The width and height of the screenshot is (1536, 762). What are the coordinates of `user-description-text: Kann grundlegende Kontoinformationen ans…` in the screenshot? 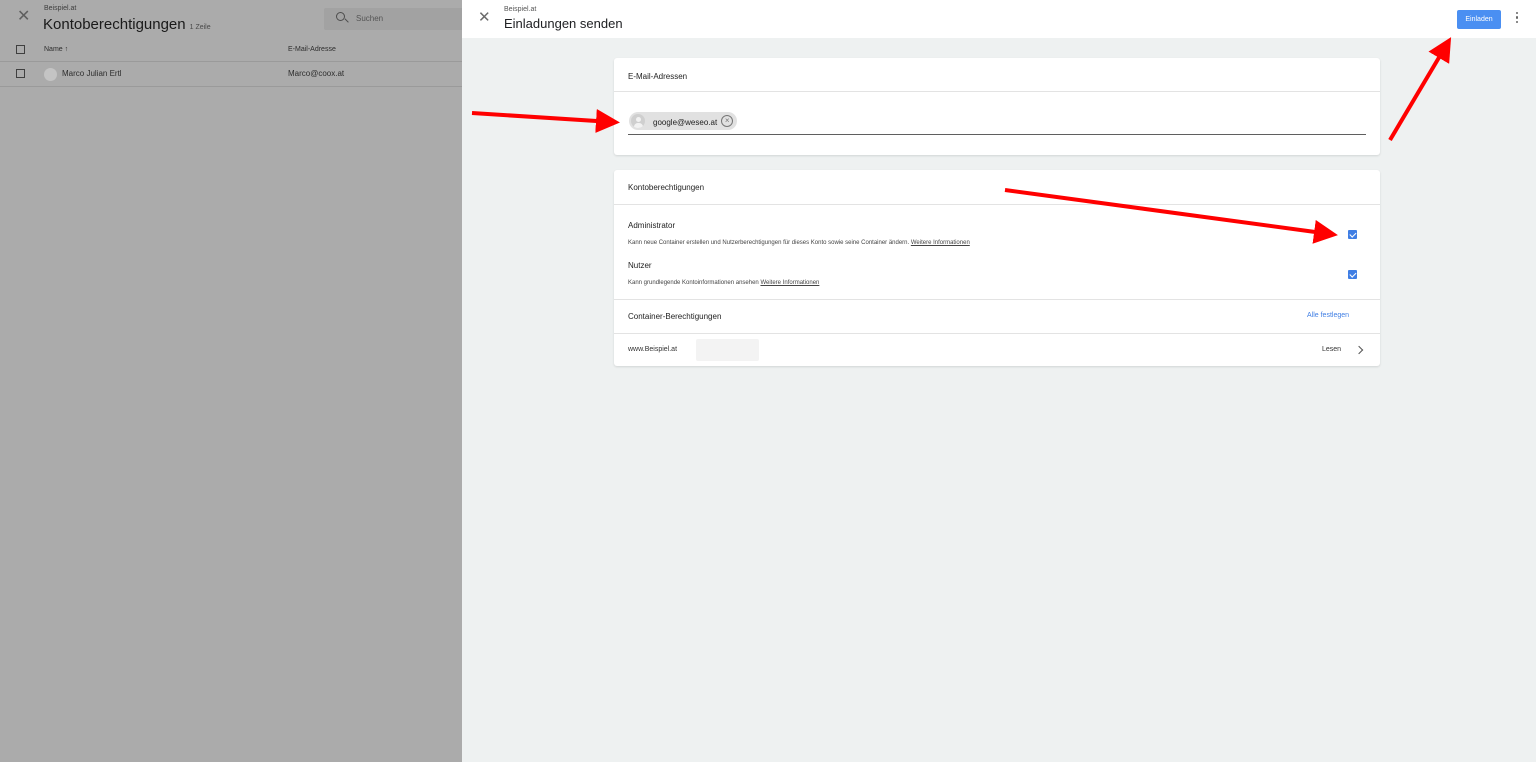 It's located at (693, 283).